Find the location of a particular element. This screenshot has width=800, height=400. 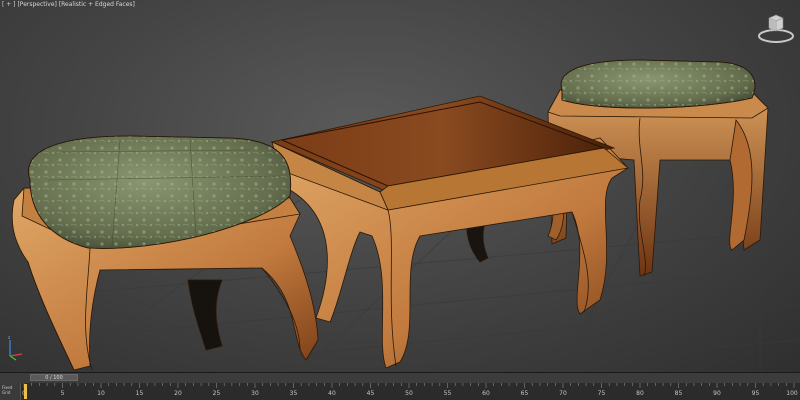

trackbar-tick-label: 25 is located at coordinates (217, 393).